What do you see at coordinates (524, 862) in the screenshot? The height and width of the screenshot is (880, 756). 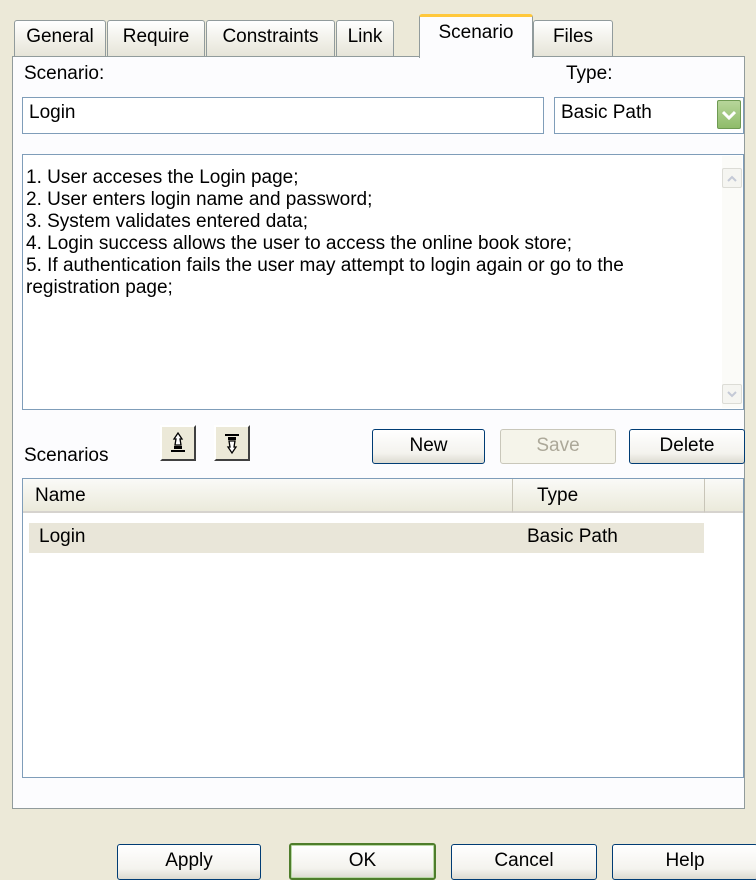 I see `cancel-button: Cancel` at bounding box center [524, 862].